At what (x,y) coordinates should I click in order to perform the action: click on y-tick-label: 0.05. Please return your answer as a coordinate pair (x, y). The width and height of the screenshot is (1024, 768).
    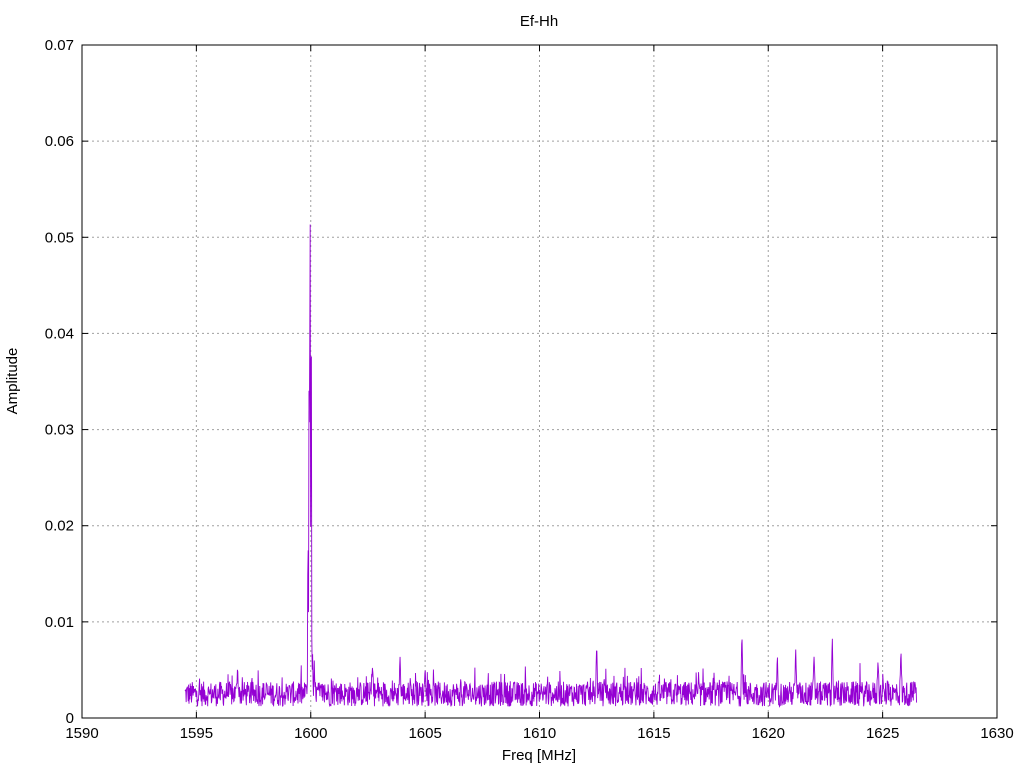
    Looking at the image, I should click on (59, 237).